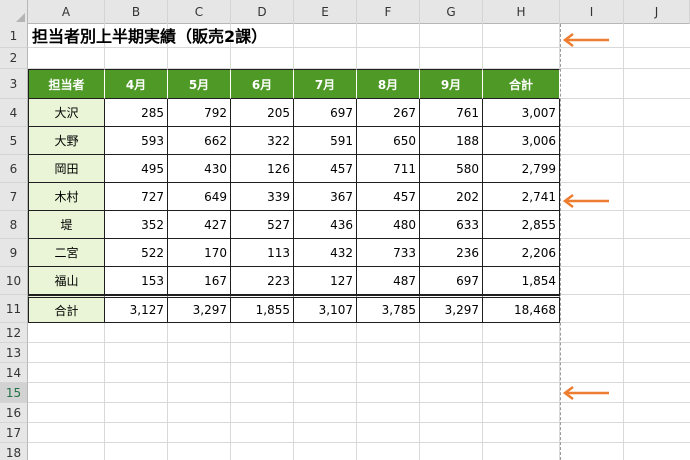 The height and width of the screenshot is (460, 690). I want to click on select-all-corner, so click(14, 12).